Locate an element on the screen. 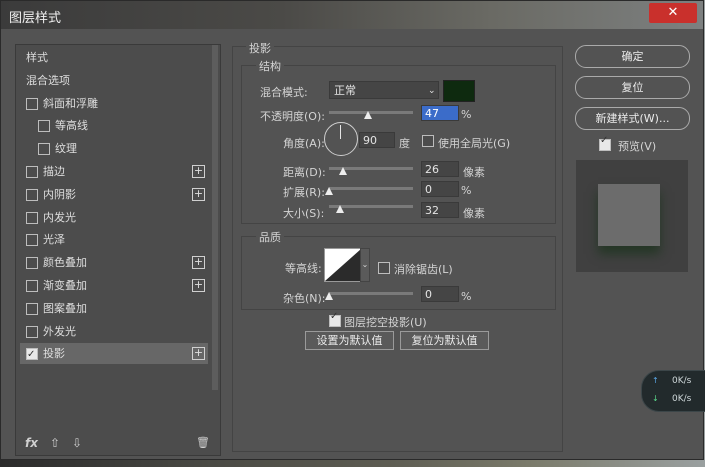  sidebar-item: 外发光 is located at coordinates (114, 331).